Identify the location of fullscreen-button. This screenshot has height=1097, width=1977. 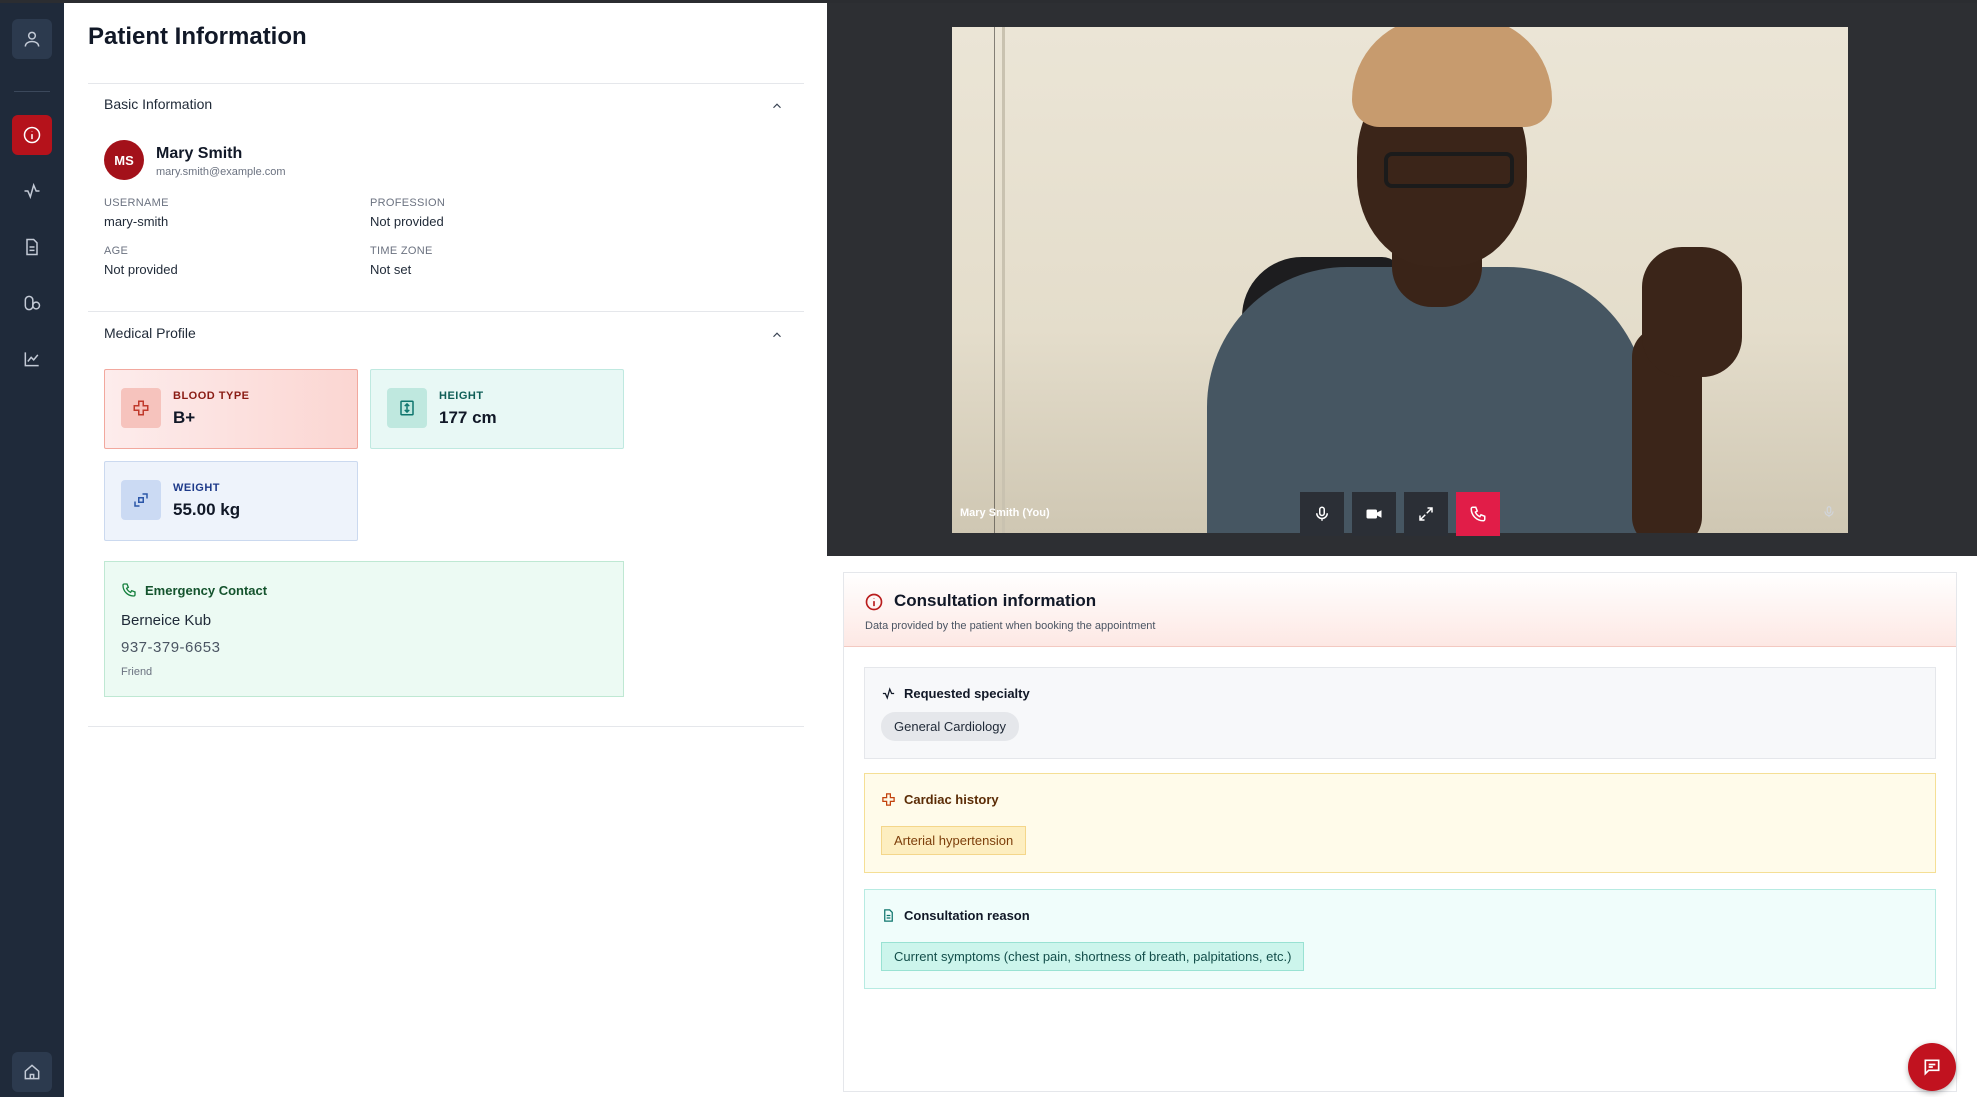
(1426, 514).